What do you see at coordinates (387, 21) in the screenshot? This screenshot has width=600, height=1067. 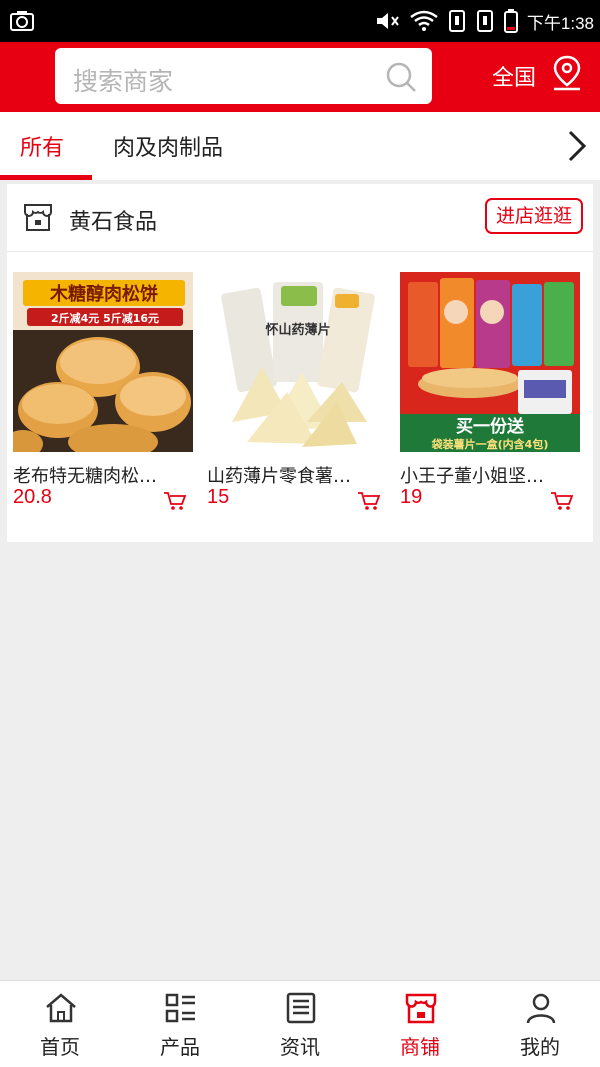 I see `mute-icon` at bounding box center [387, 21].